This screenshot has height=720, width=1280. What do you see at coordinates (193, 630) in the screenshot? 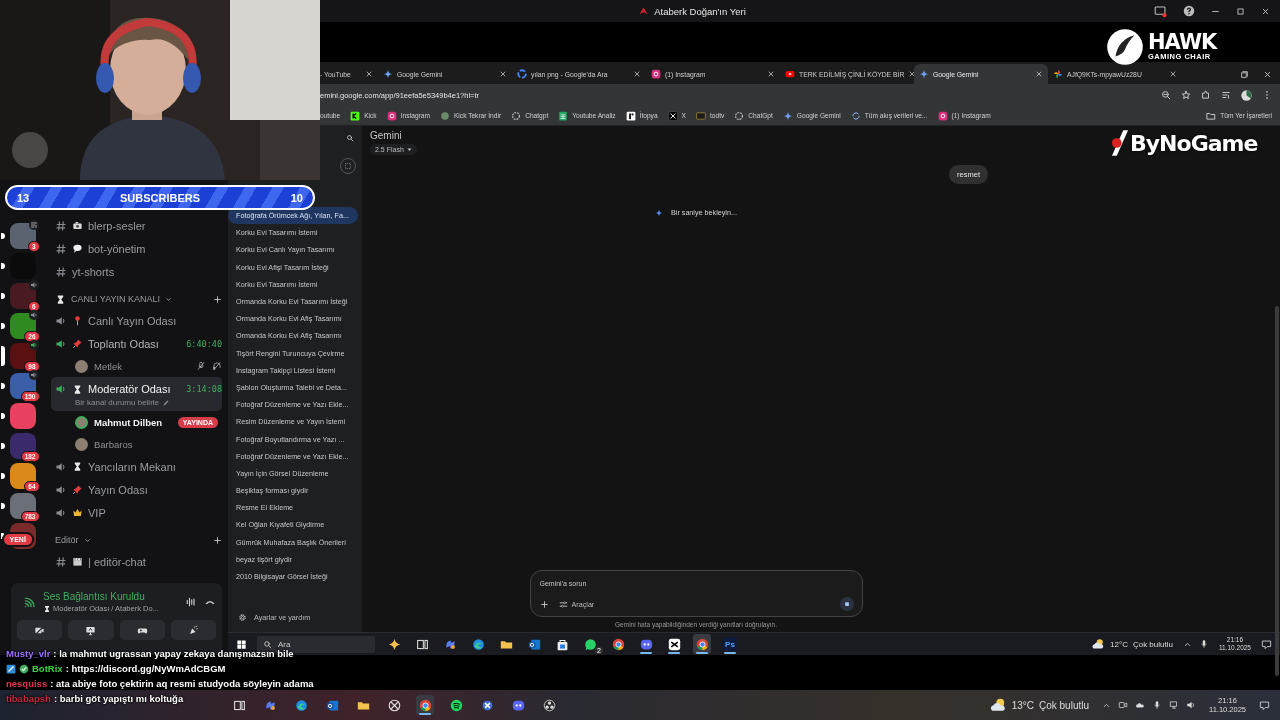
I see `soundboard-button` at bounding box center [193, 630].